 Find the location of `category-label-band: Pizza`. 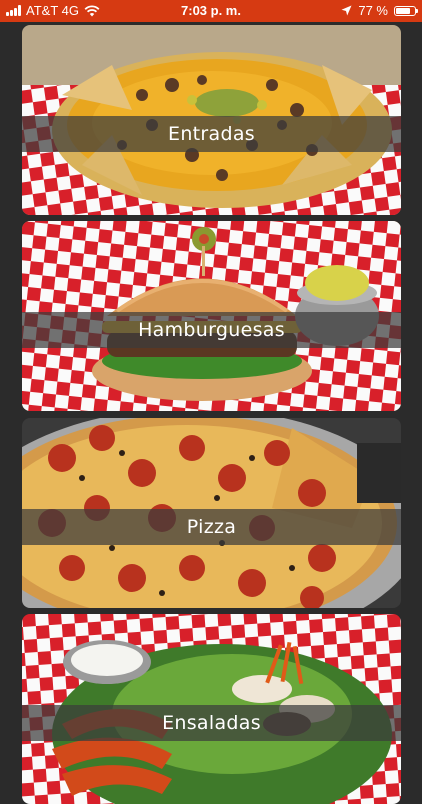

category-label-band: Pizza is located at coordinates (211, 527).